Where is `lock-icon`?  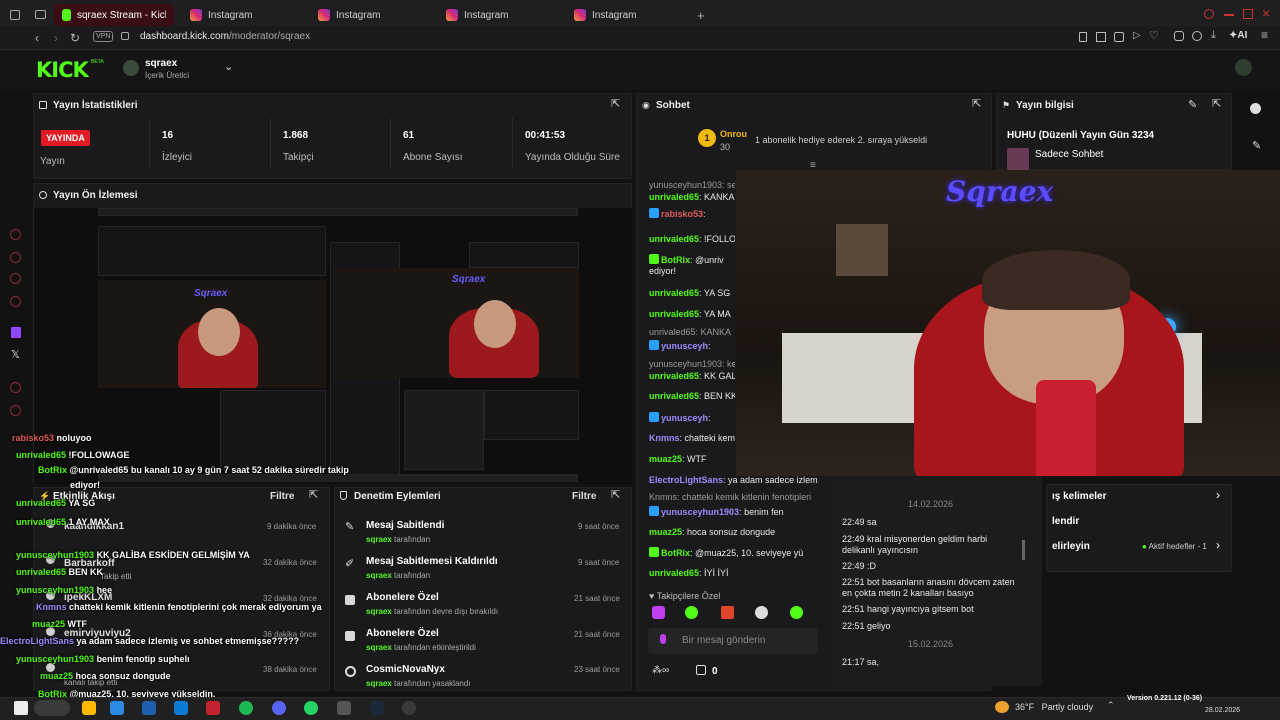
lock-icon is located at coordinates (125, 36).